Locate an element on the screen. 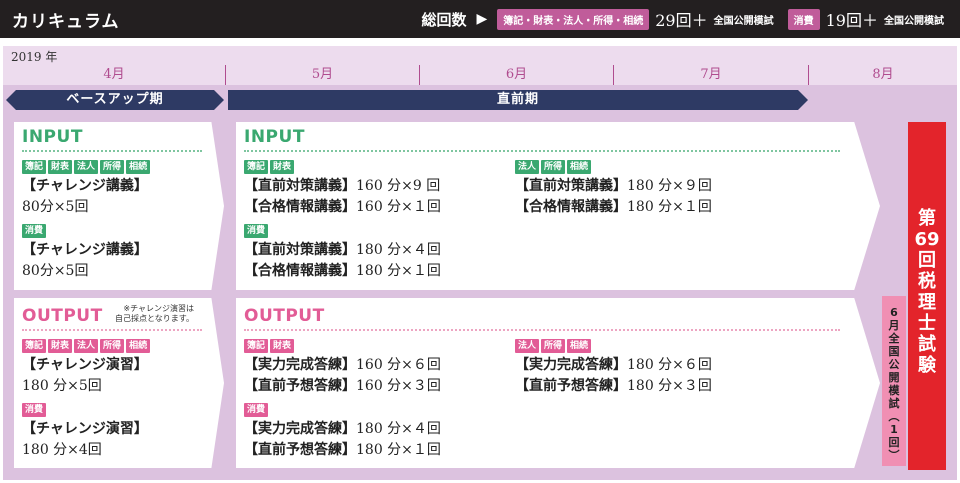  group2-mock-label: 全国公開模試 is located at coordinates (914, 21).